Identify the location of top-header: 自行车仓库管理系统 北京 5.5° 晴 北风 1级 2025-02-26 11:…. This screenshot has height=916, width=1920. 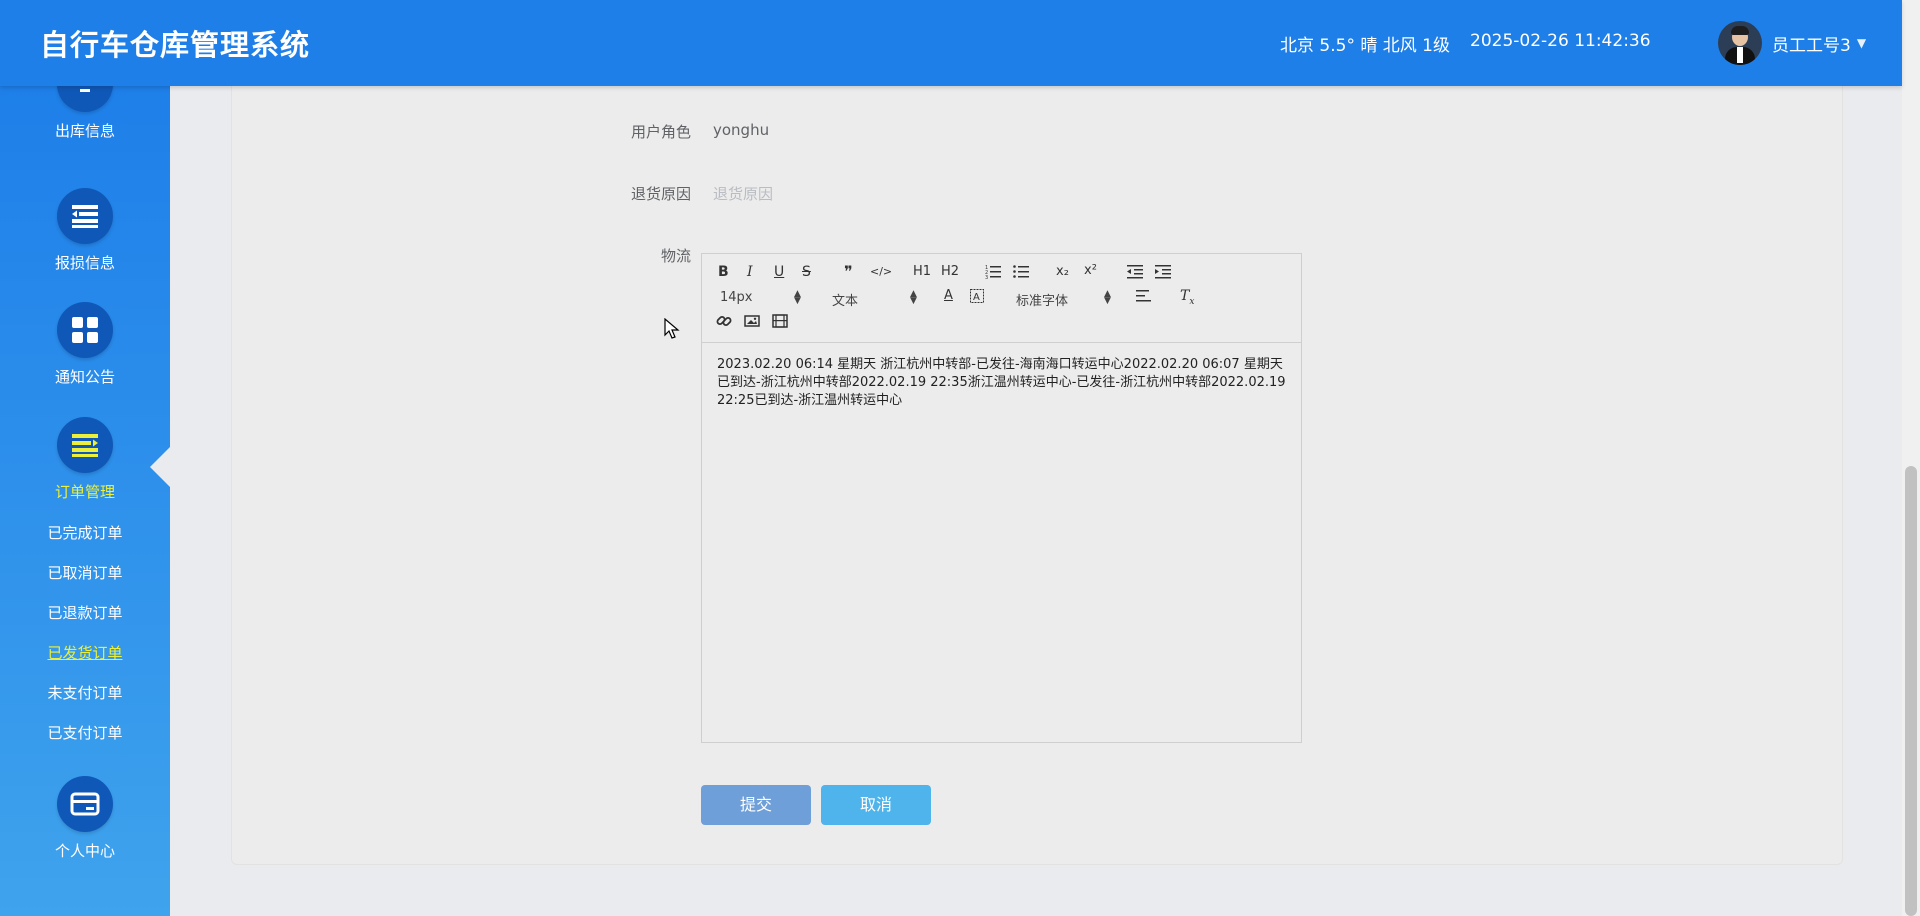
(951, 43).